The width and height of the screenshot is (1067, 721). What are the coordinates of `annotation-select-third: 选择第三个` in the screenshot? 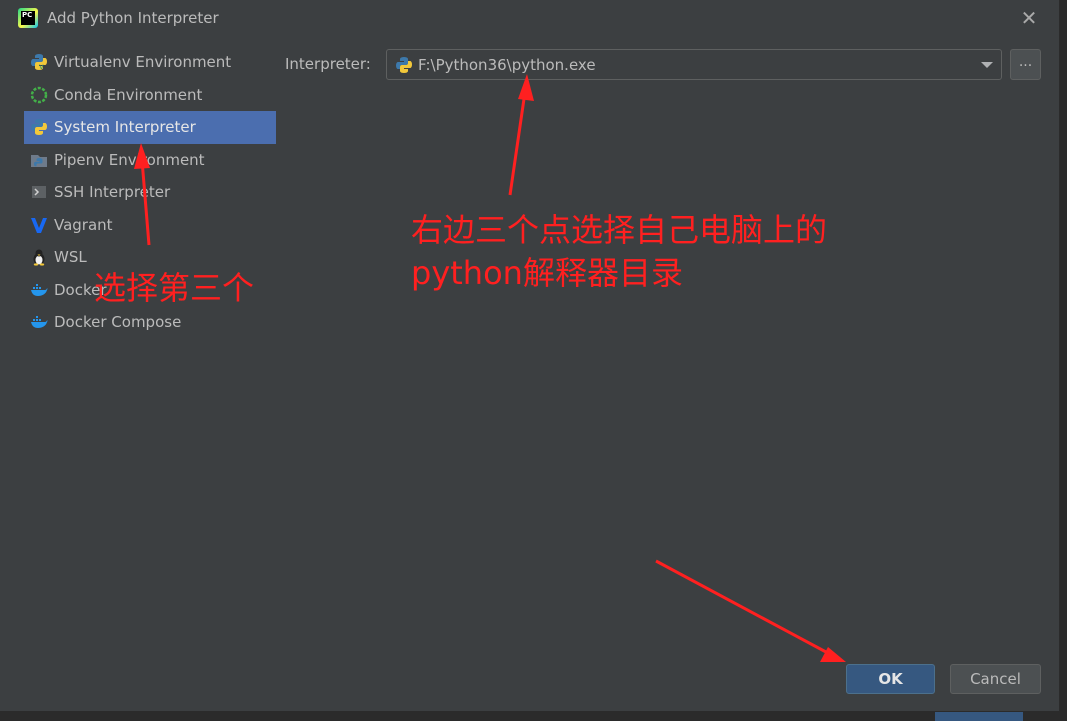 It's located at (174, 288).